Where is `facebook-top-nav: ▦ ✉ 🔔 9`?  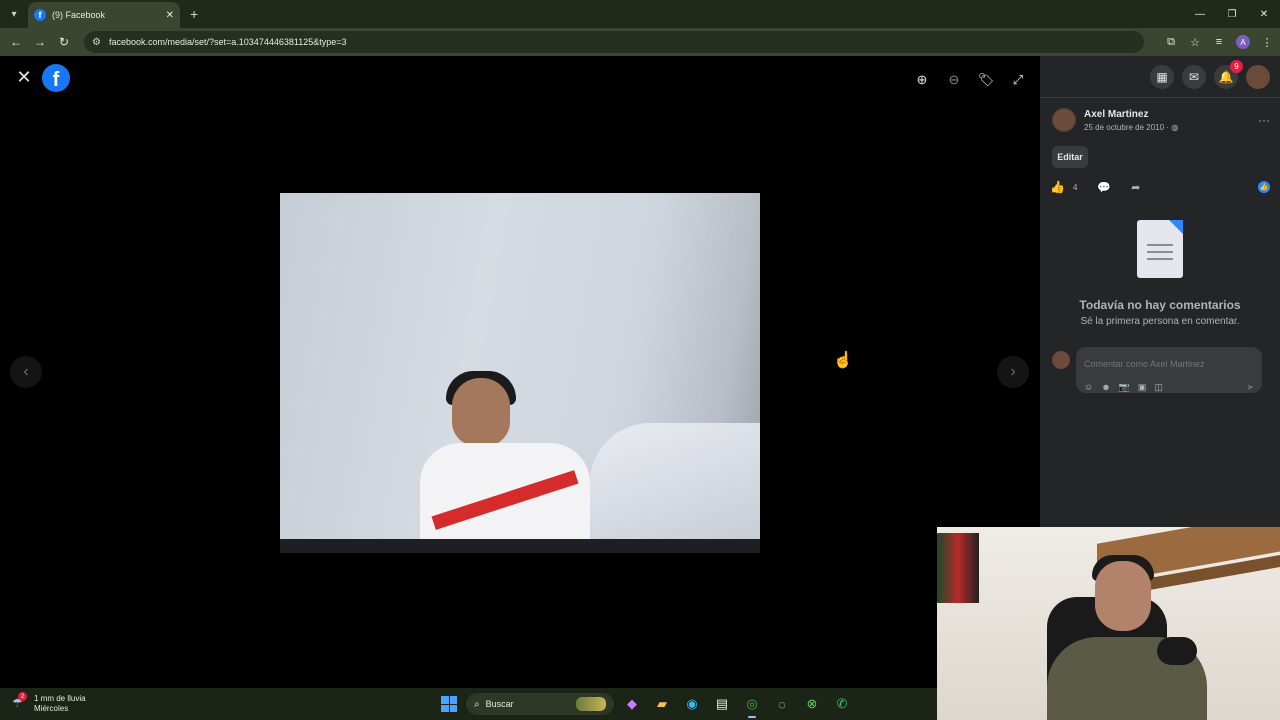
facebook-top-nav: ▦ ✉ 🔔 9 is located at coordinates (1160, 77).